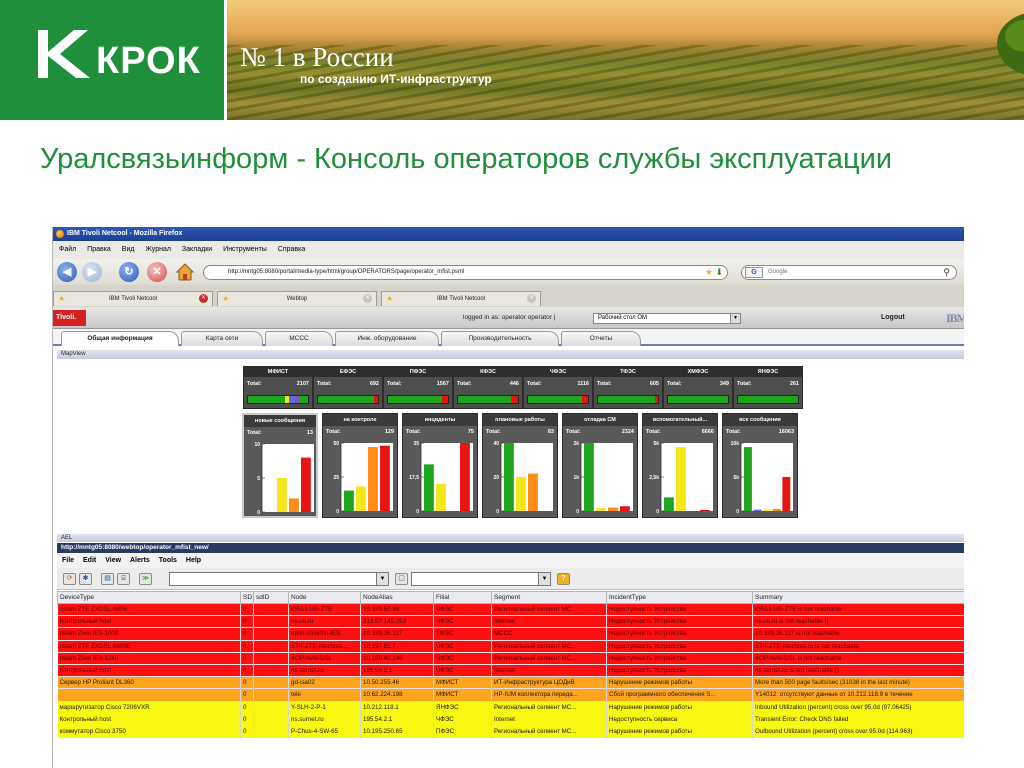  What do you see at coordinates (397, 597) in the screenshot?
I see `col-nodealias: NodeAlias` at bounding box center [397, 597].